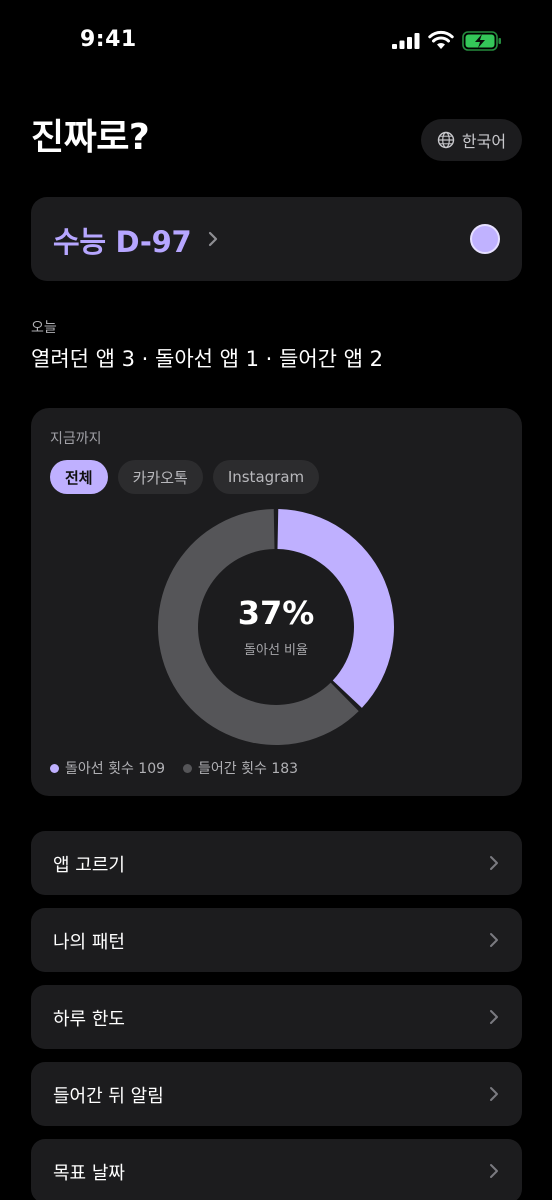 This screenshot has height=1200, width=552. I want to click on legend-label-entered: 들어간 횟수 183, so click(248, 769).